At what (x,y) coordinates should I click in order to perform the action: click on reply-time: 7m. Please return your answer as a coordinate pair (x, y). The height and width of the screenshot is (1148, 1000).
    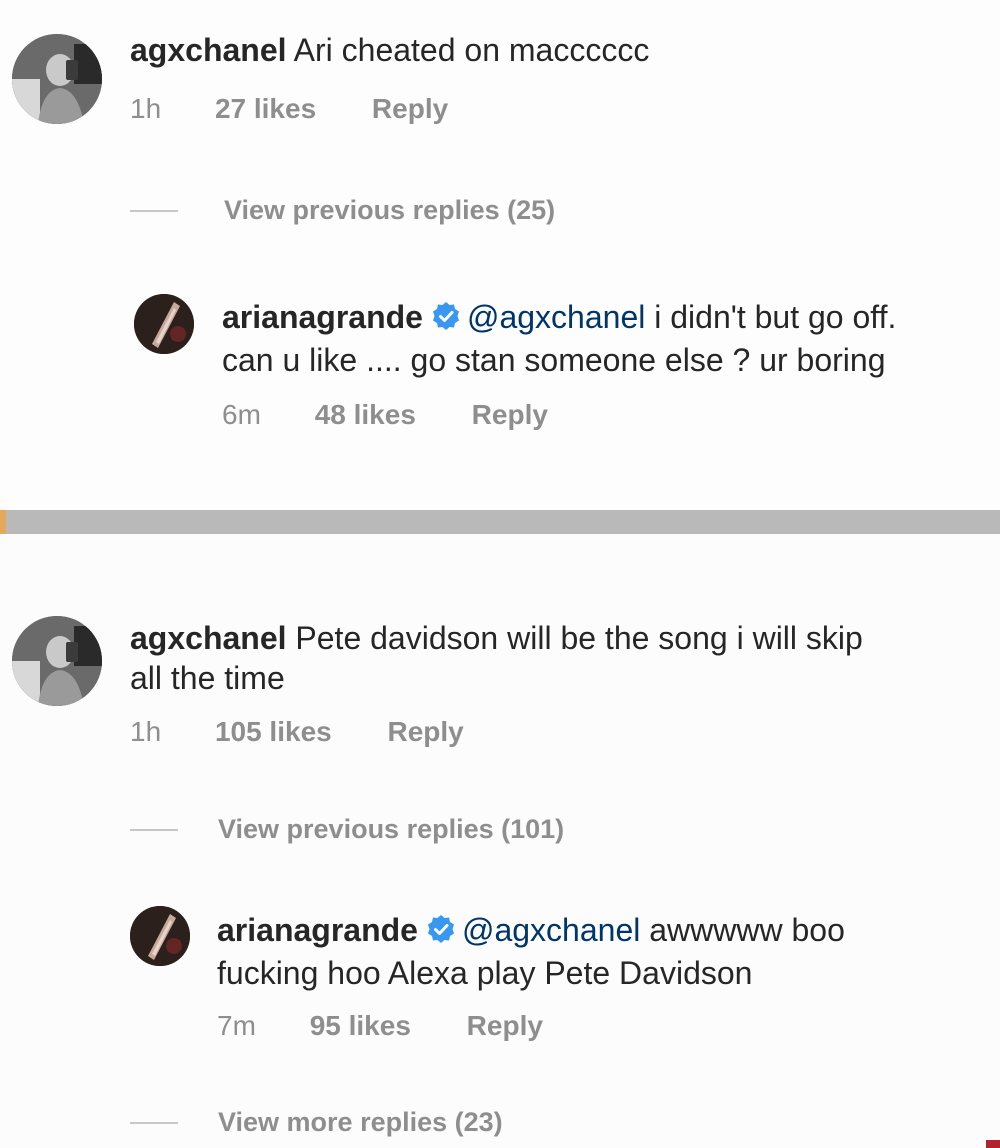
    Looking at the image, I should click on (236, 1025).